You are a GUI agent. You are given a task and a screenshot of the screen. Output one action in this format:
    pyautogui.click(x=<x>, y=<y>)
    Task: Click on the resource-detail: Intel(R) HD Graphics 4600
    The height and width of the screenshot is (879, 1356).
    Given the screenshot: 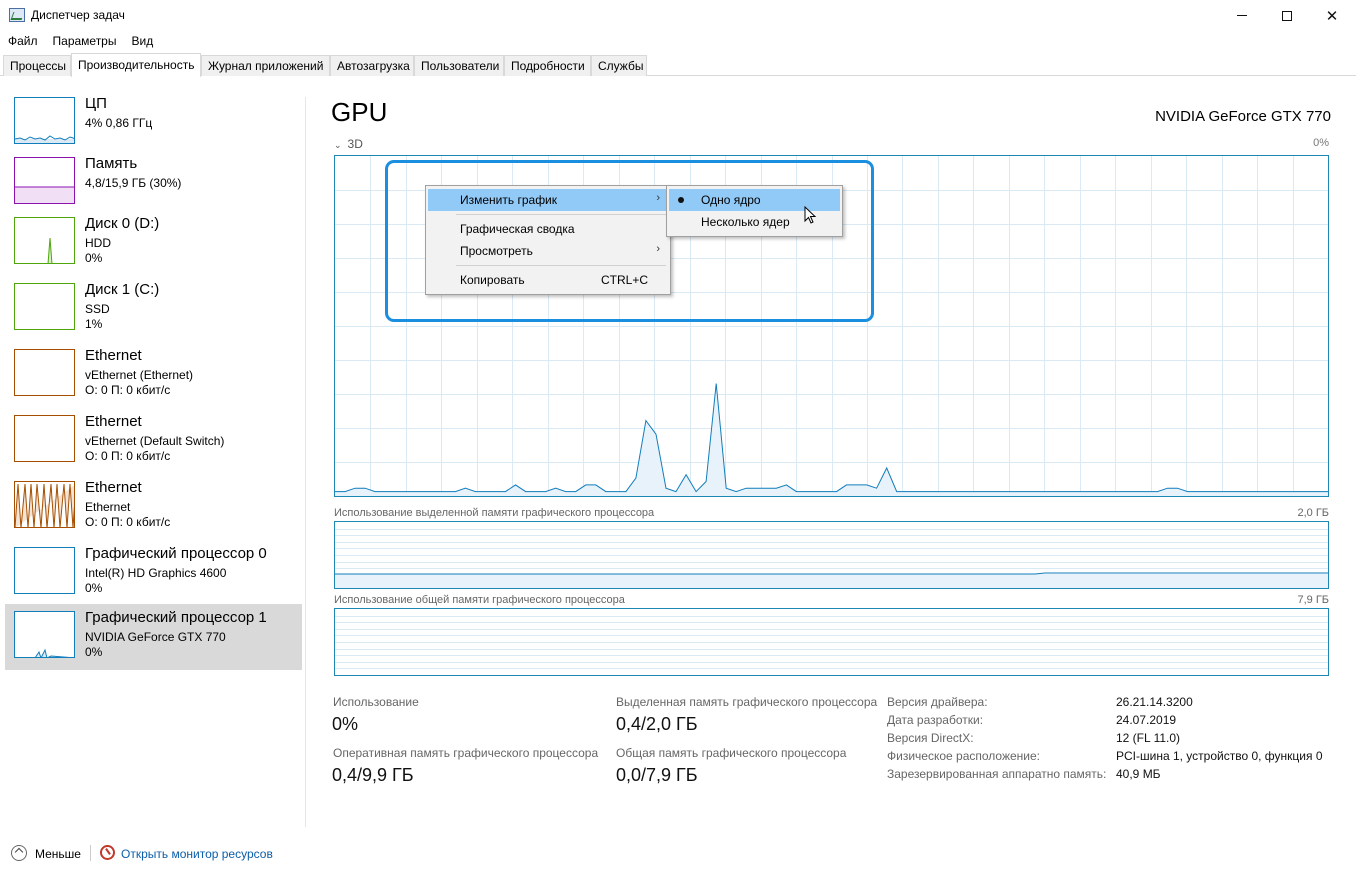 What is the action you would take?
    pyautogui.click(x=156, y=573)
    